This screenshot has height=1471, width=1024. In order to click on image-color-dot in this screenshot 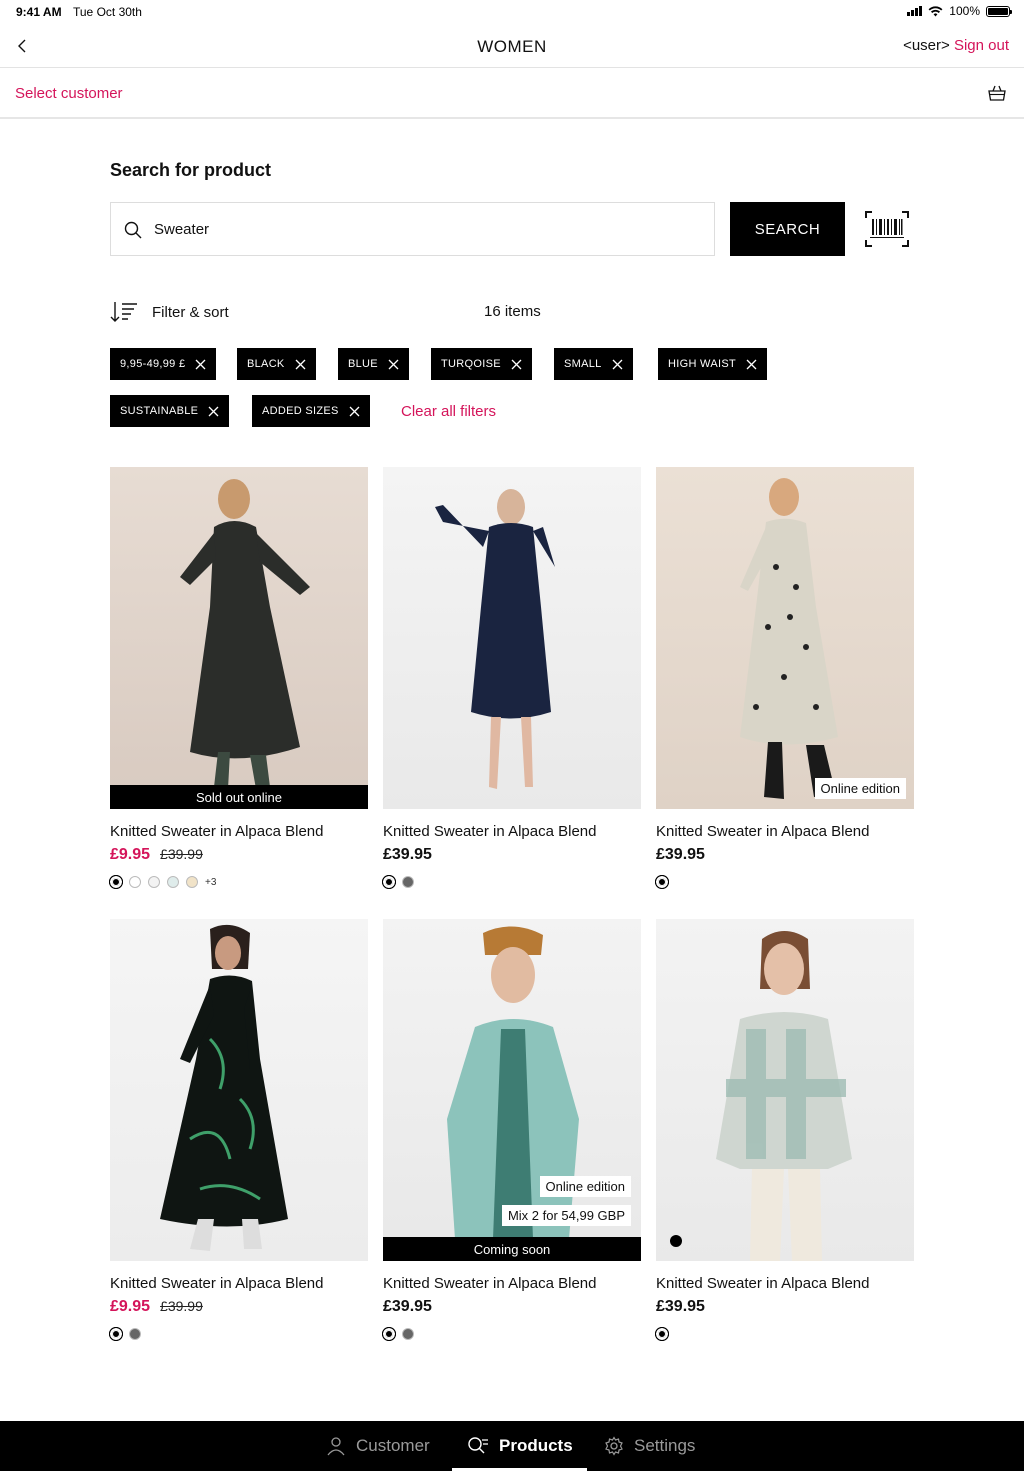, I will do `click(676, 1241)`.